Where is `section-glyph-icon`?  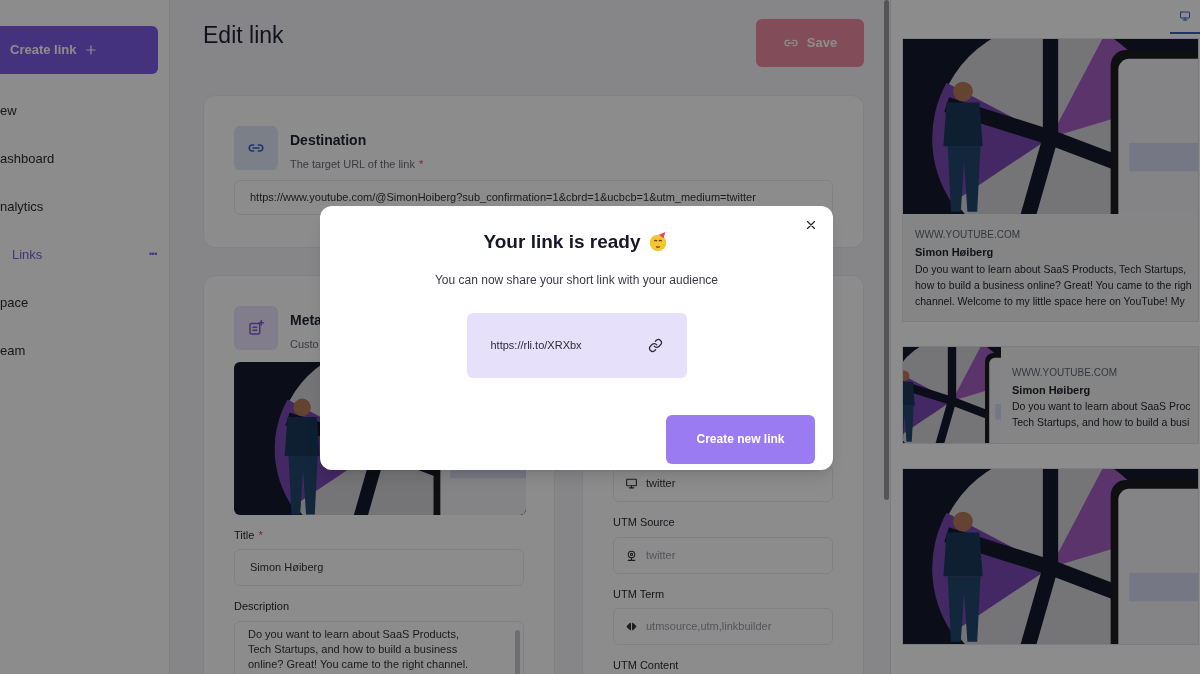
section-glyph-icon is located at coordinates (256, 328).